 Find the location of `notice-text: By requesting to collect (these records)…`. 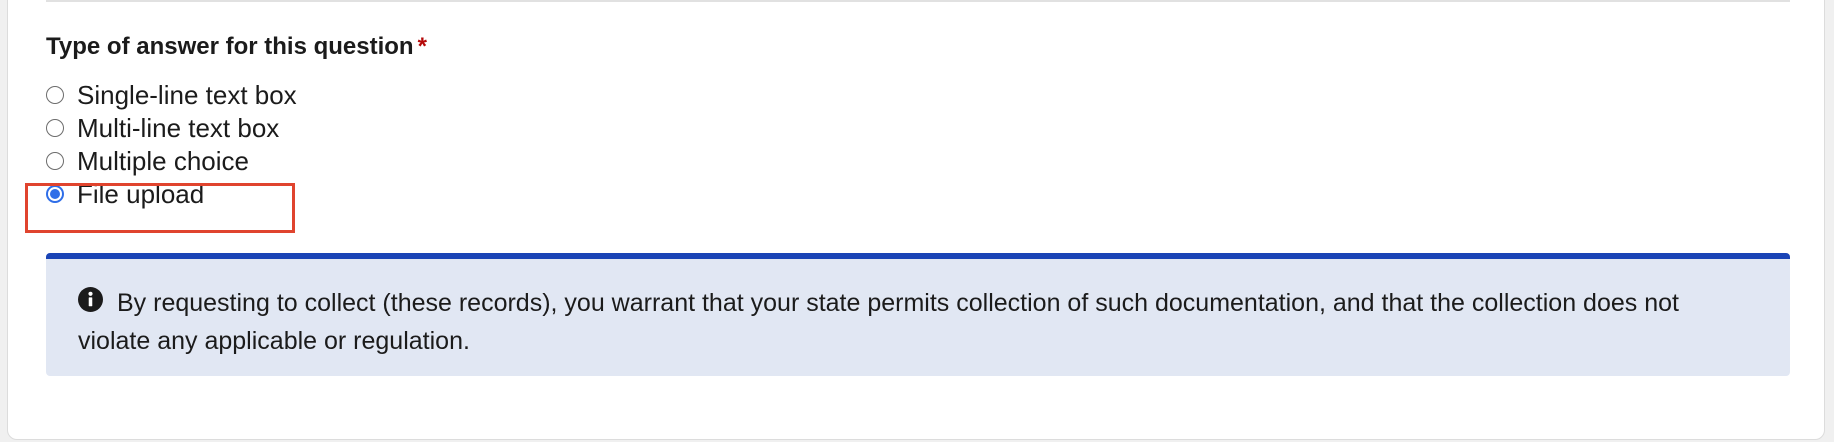

notice-text: By requesting to collect (these records)… is located at coordinates (878, 322).